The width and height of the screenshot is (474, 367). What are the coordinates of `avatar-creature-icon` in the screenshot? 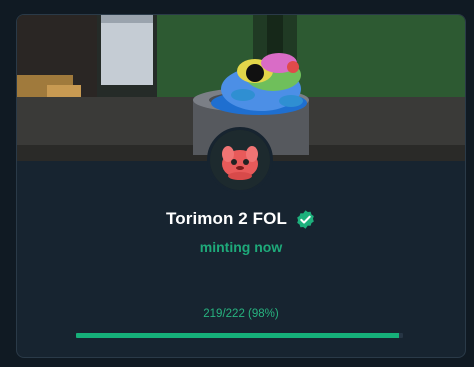 It's located at (240, 160).